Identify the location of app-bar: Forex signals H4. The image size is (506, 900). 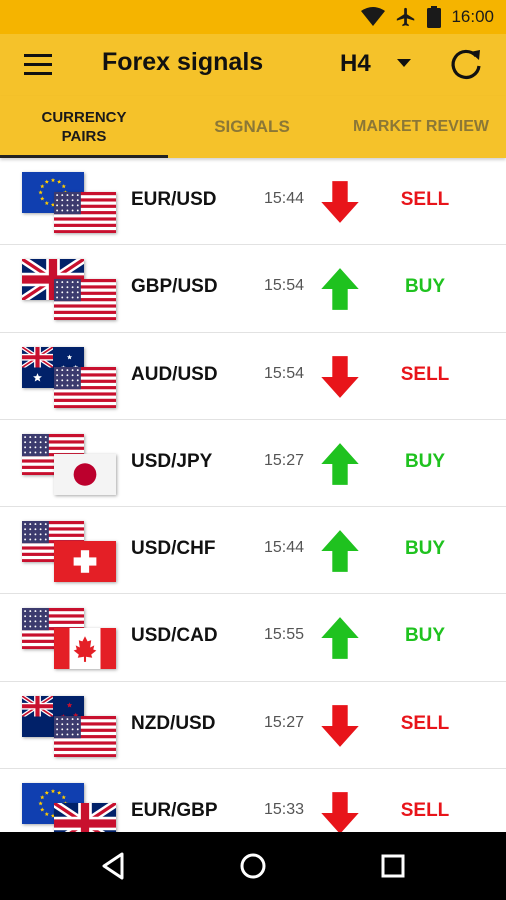
(253, 65).